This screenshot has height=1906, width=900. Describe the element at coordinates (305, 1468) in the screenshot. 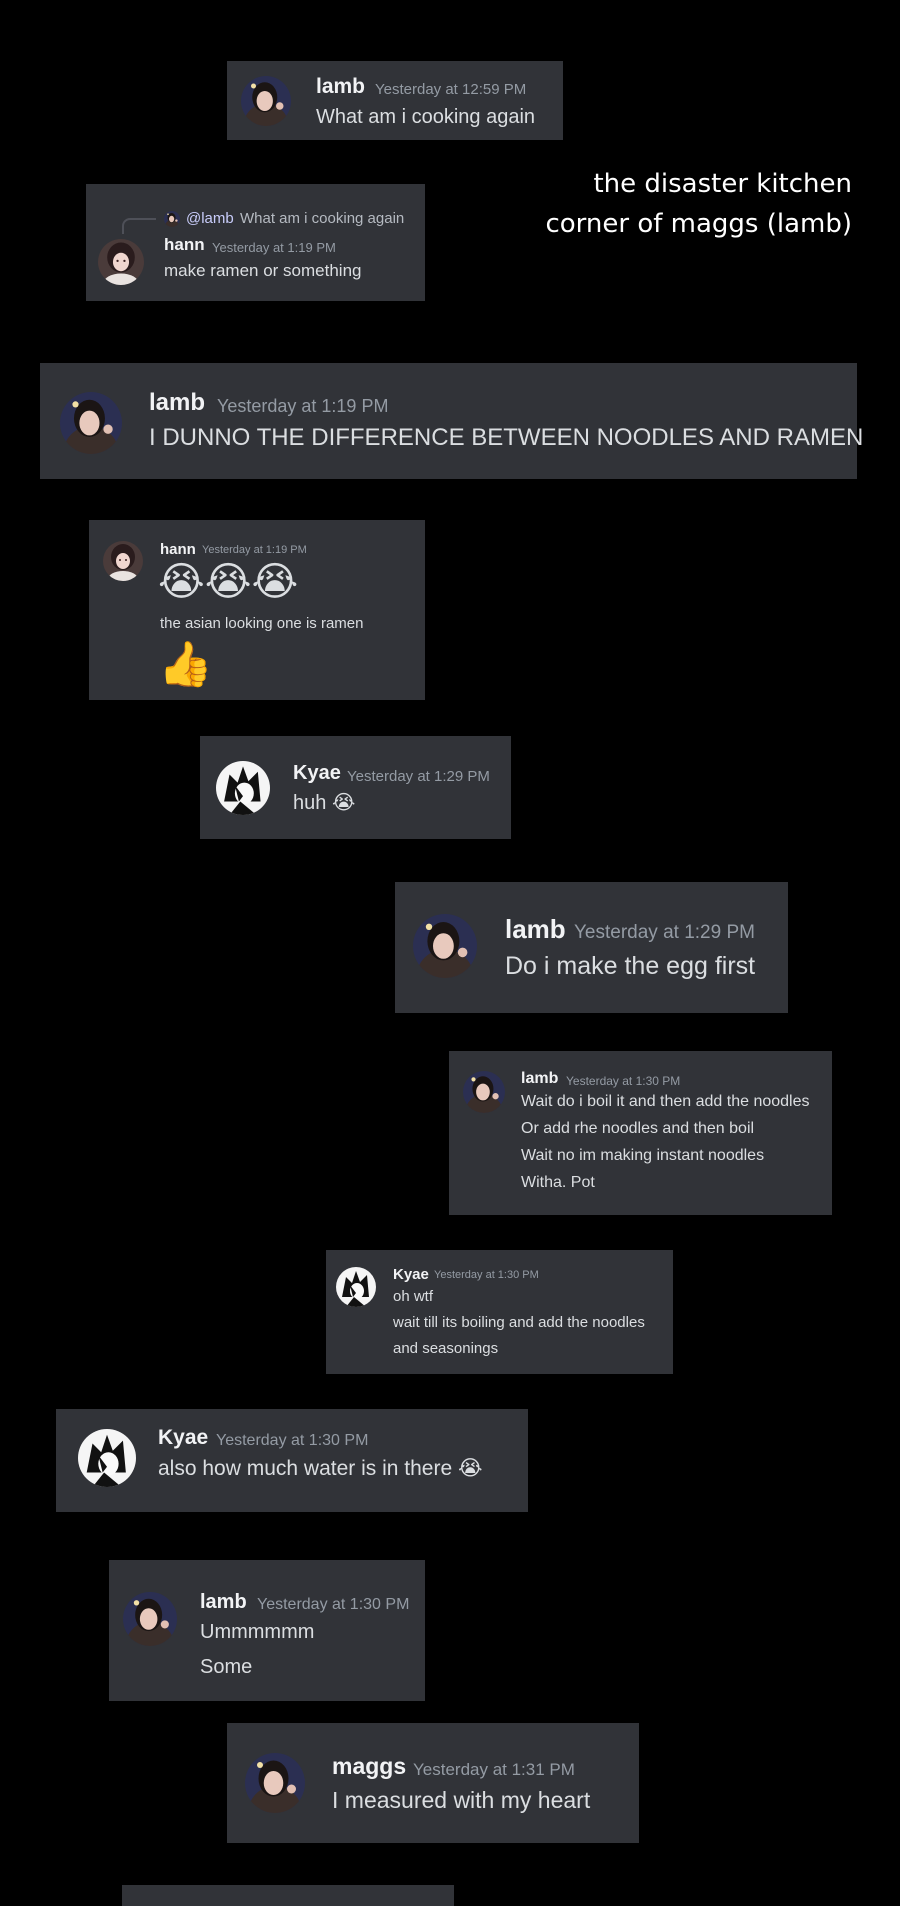

I see `message-text-span: also how much water is in there` at that location.